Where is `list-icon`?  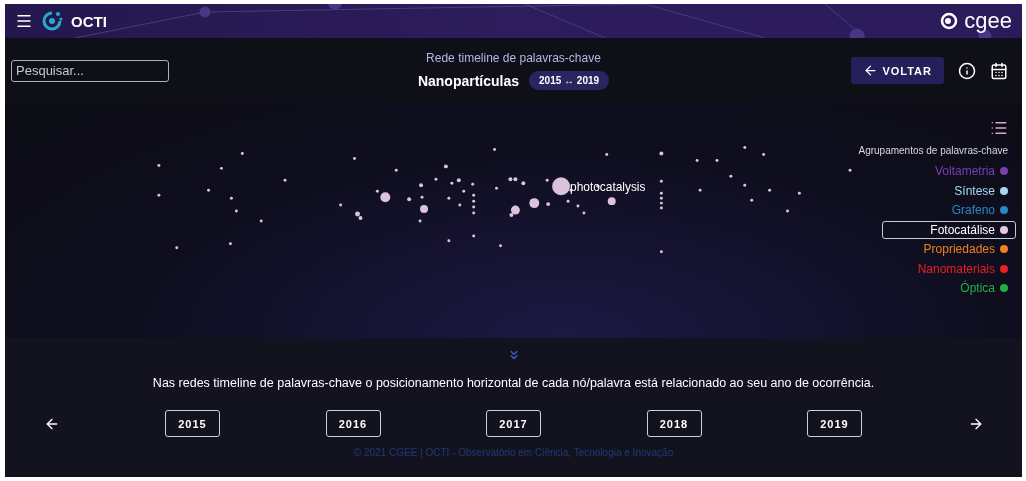 list-icon is located at coordinates (999, 128).